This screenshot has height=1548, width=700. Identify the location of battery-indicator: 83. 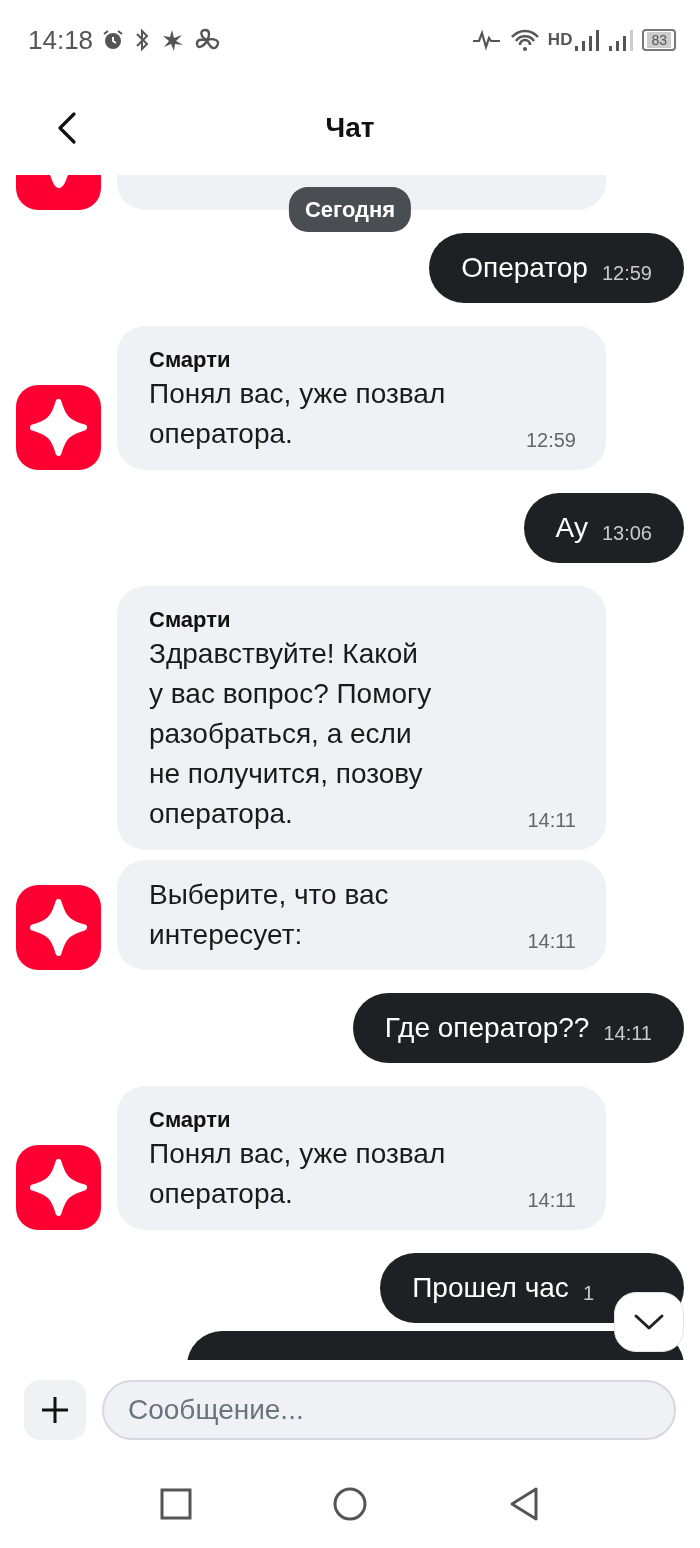
(659, 40).